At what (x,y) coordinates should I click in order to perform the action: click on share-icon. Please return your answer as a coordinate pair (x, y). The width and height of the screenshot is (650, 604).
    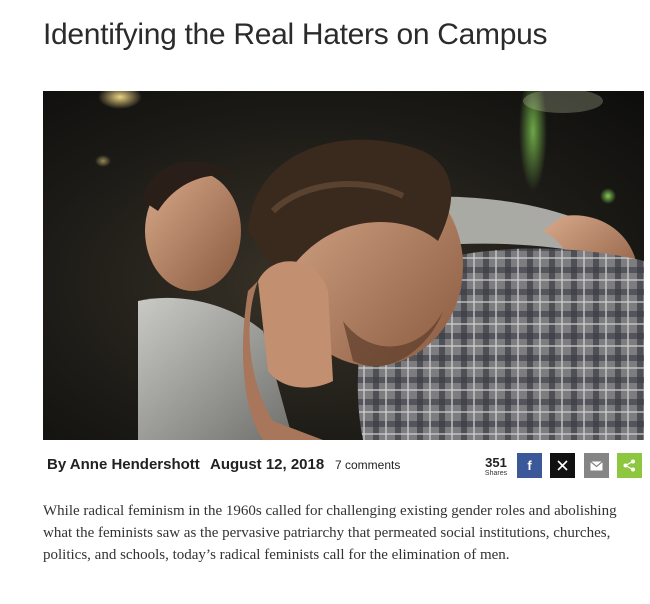
    Looking at the image, I should click on (629, 465).